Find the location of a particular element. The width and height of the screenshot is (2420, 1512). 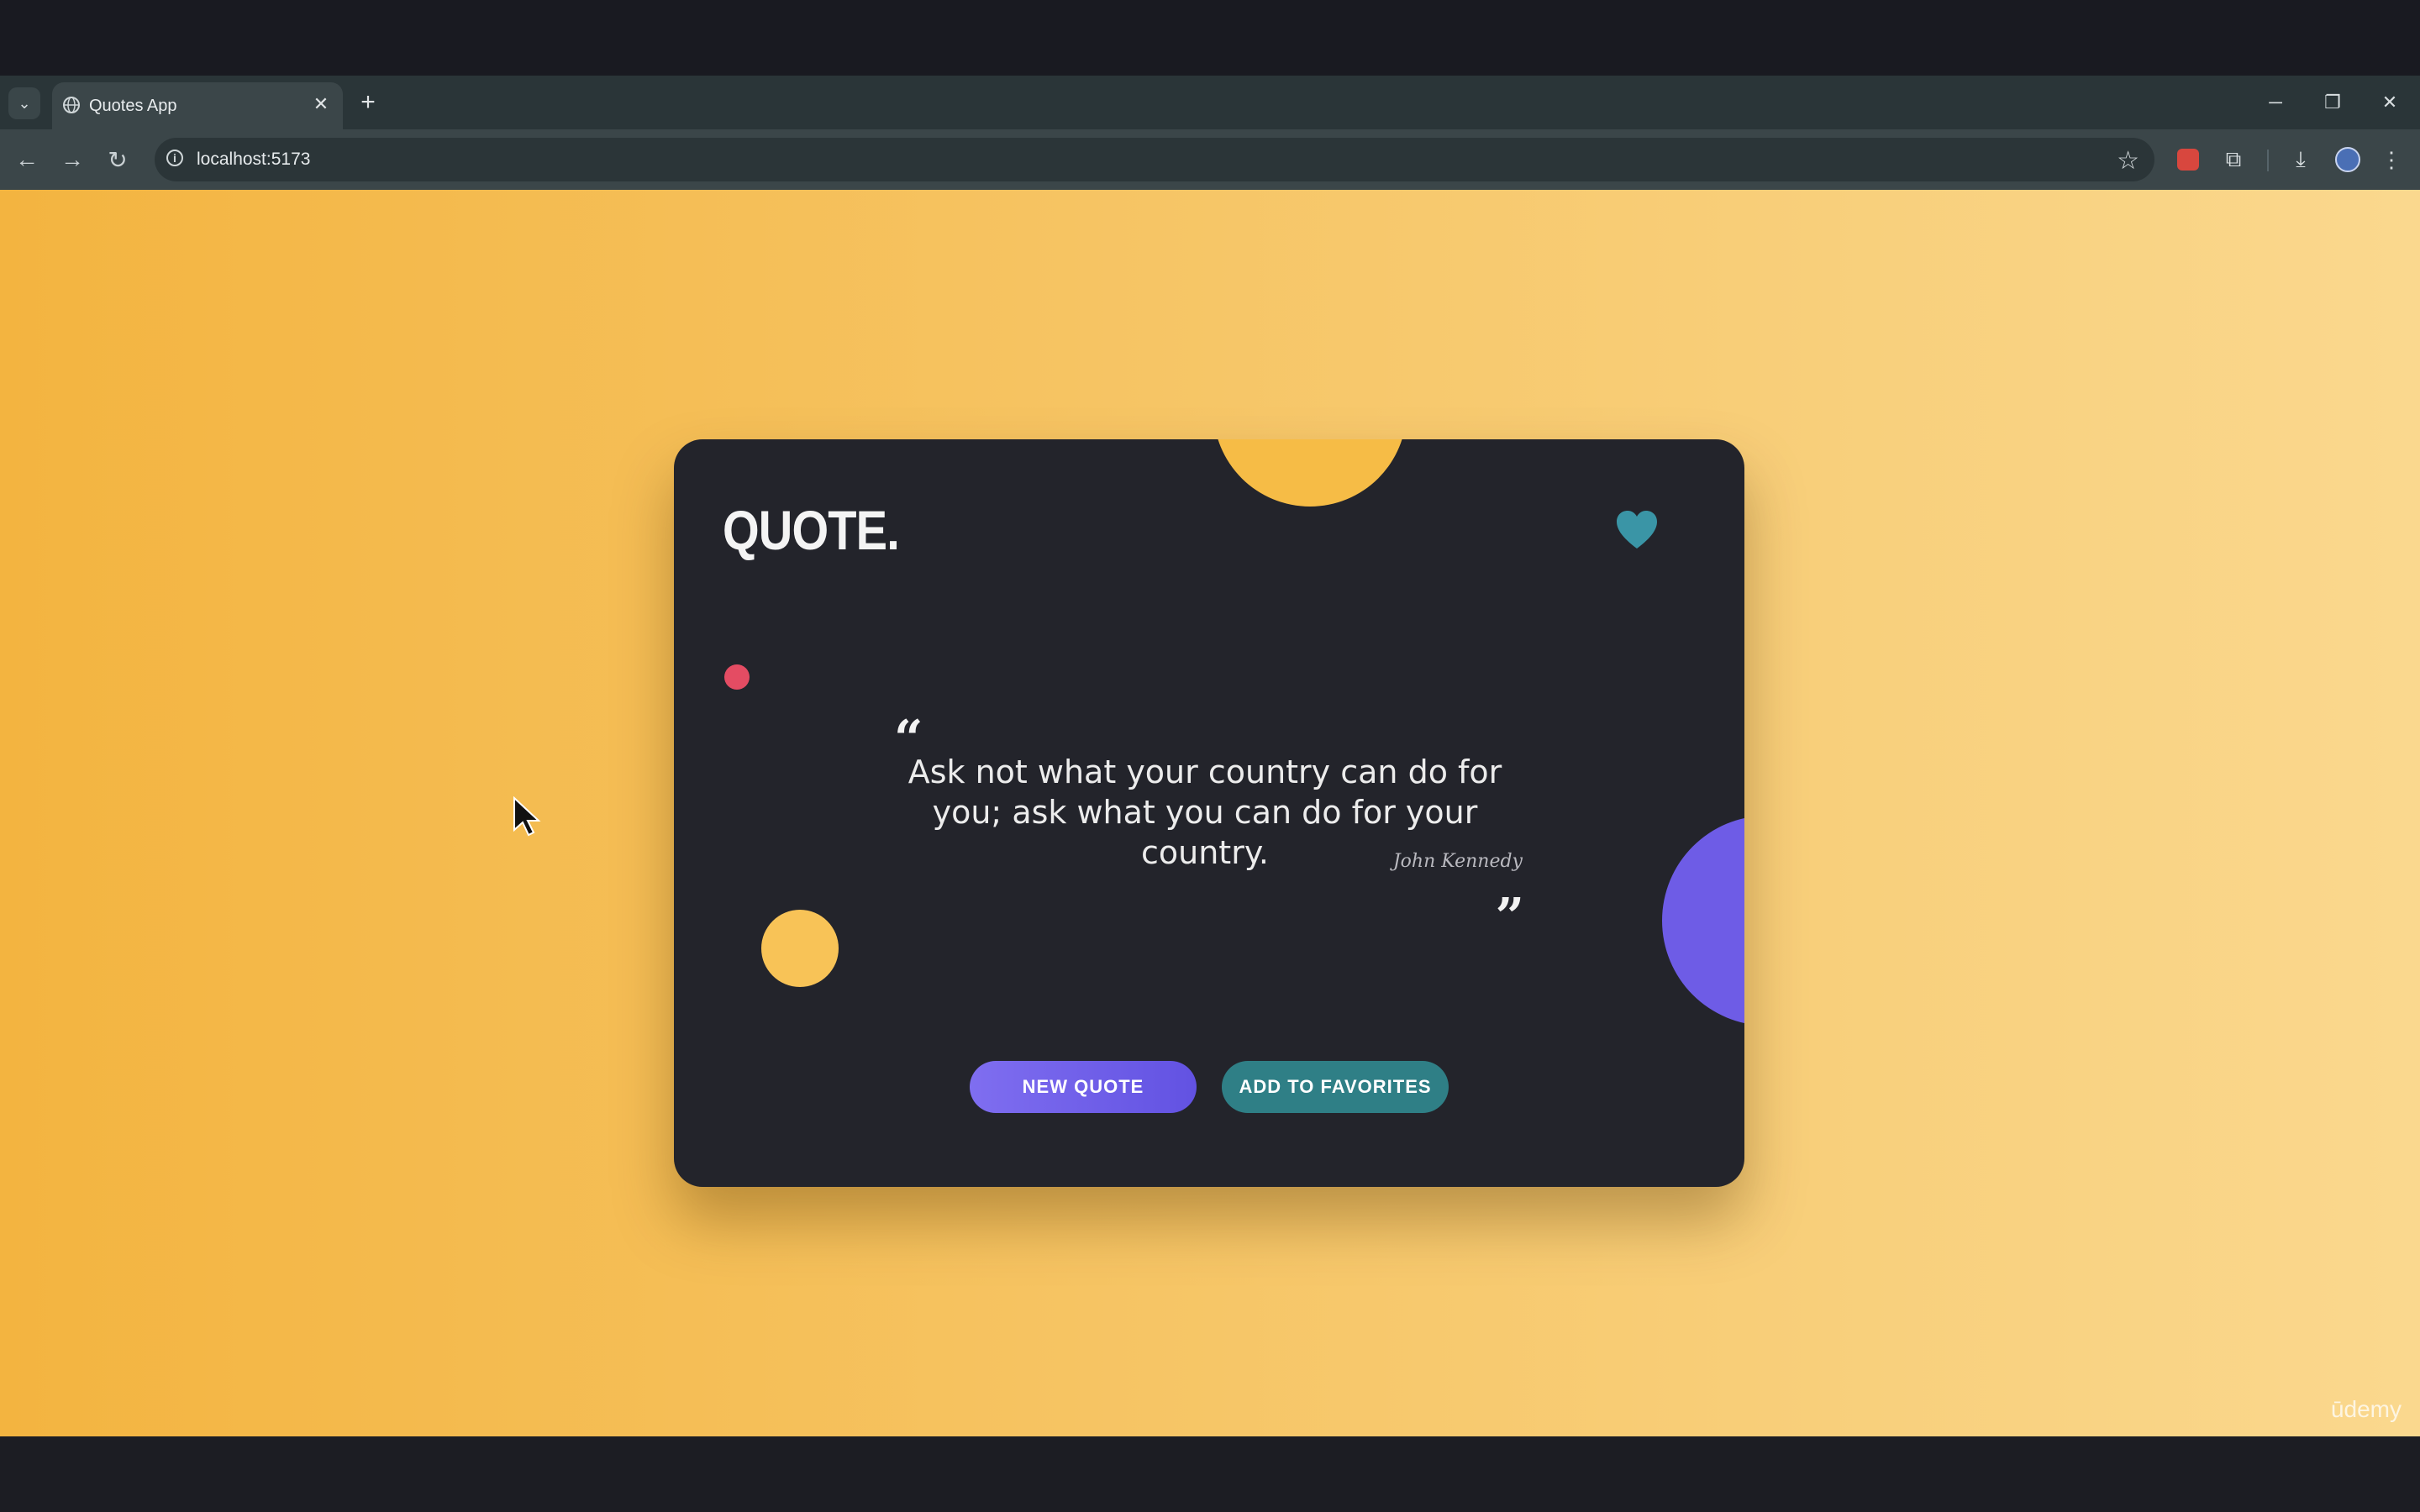

browser-toolbar: ← → ↻ i localhost:5173 ☆ ⧉ ⤓ ⋮ is located at coordinates (1210, 159).